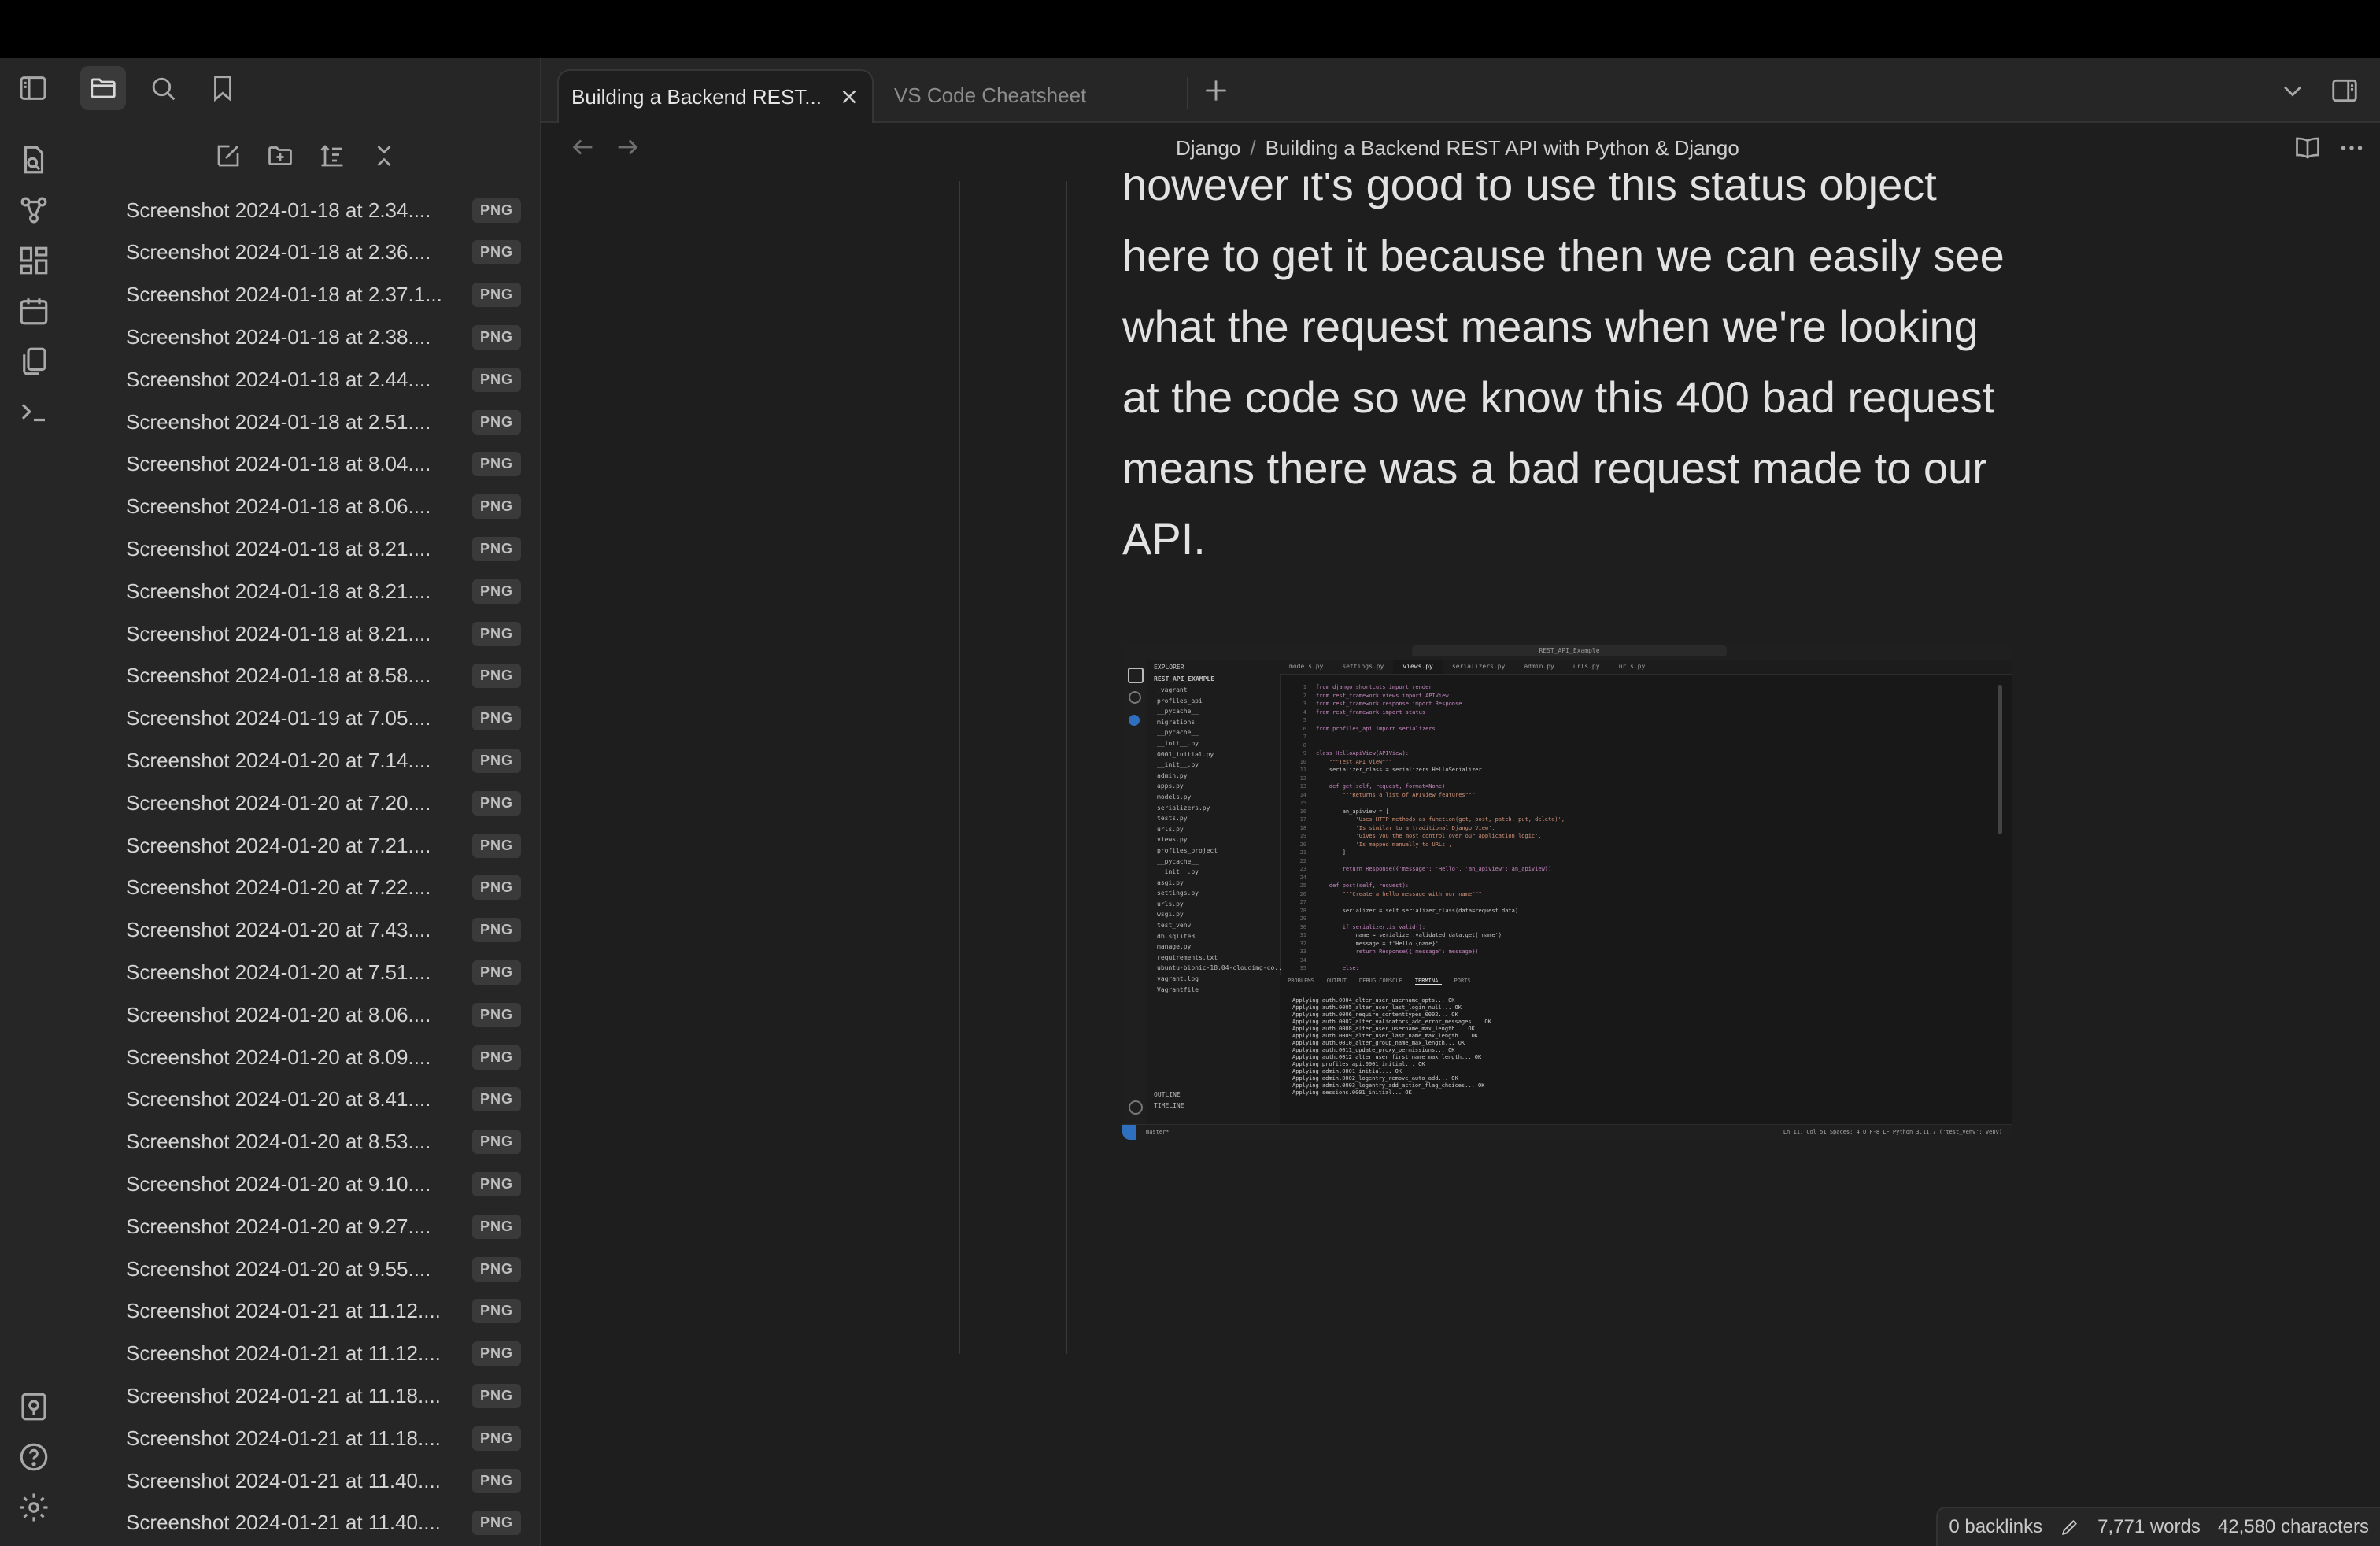 The width and height of the screenshot is (2380, 1546). What do you see at coordinates (1336, 981) in the screenshot?
I see `vscode-panel-tab: OUTPUT` at bounding box center [1336, 981].